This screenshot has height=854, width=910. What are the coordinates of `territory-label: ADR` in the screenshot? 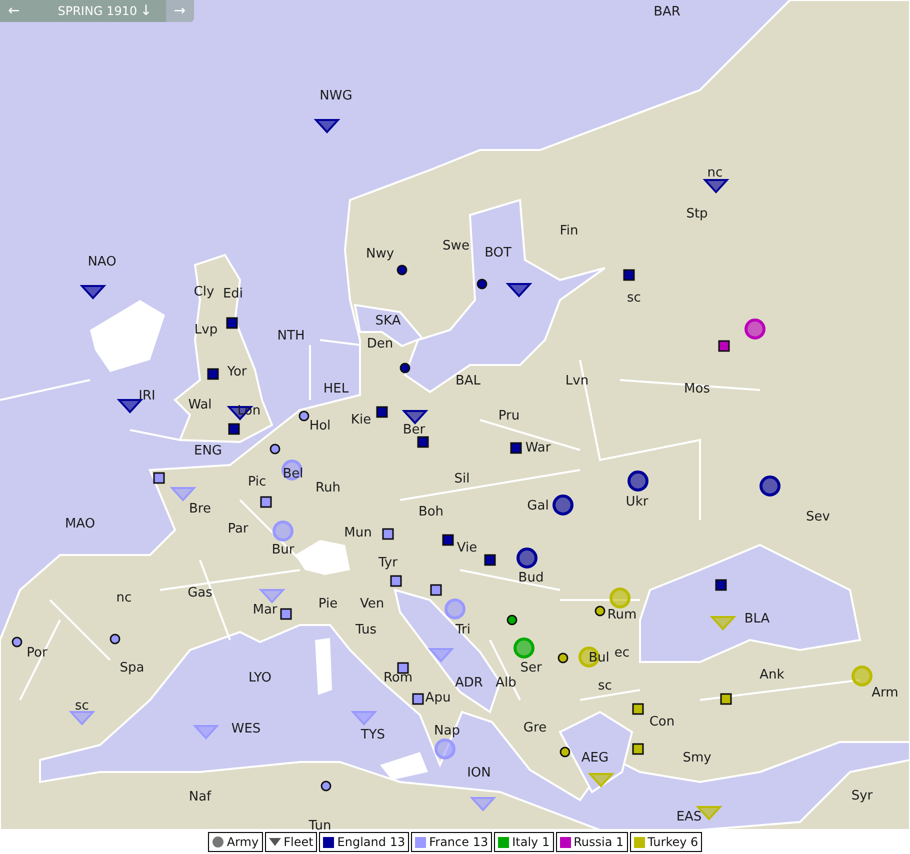 It's located at (469, 683).